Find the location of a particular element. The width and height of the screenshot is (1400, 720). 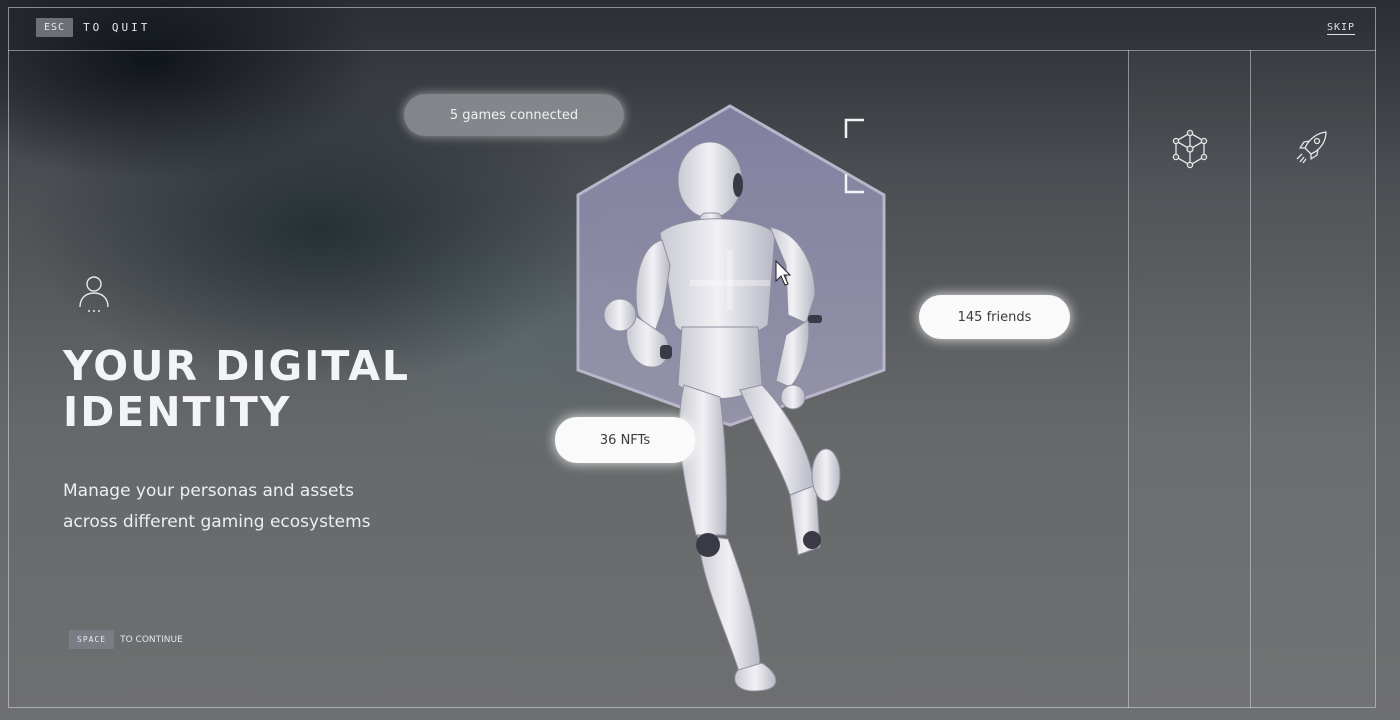

header-divider is located at coordinates (692, 50).